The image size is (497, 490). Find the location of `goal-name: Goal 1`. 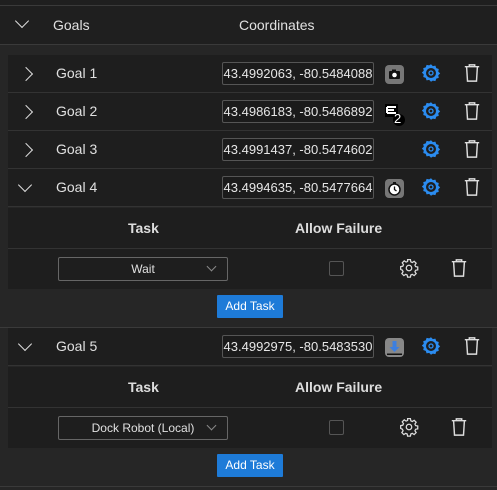

goal-name: Goal 1 is located at coordinates (77, 73).